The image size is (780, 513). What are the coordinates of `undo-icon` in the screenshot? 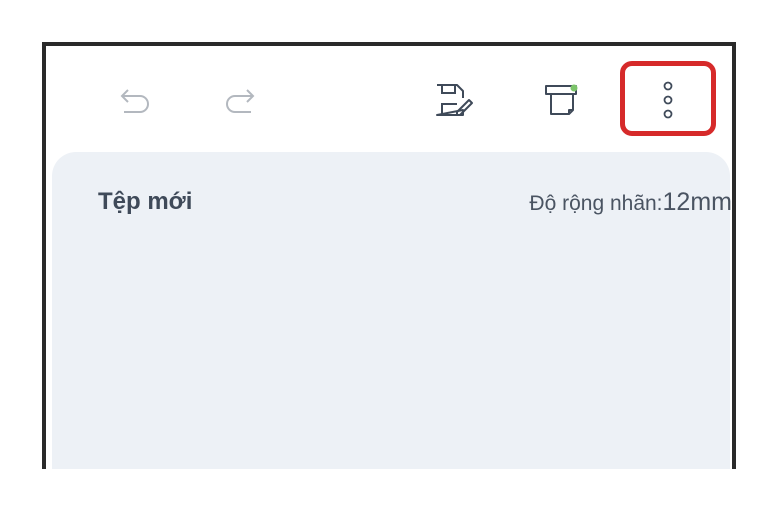 It's located at (134, 101).